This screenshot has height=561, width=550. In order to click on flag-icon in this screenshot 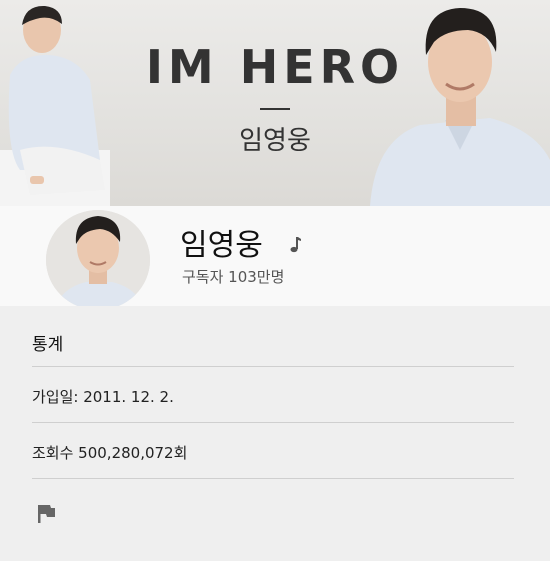, I will do `click(46, 514)`.